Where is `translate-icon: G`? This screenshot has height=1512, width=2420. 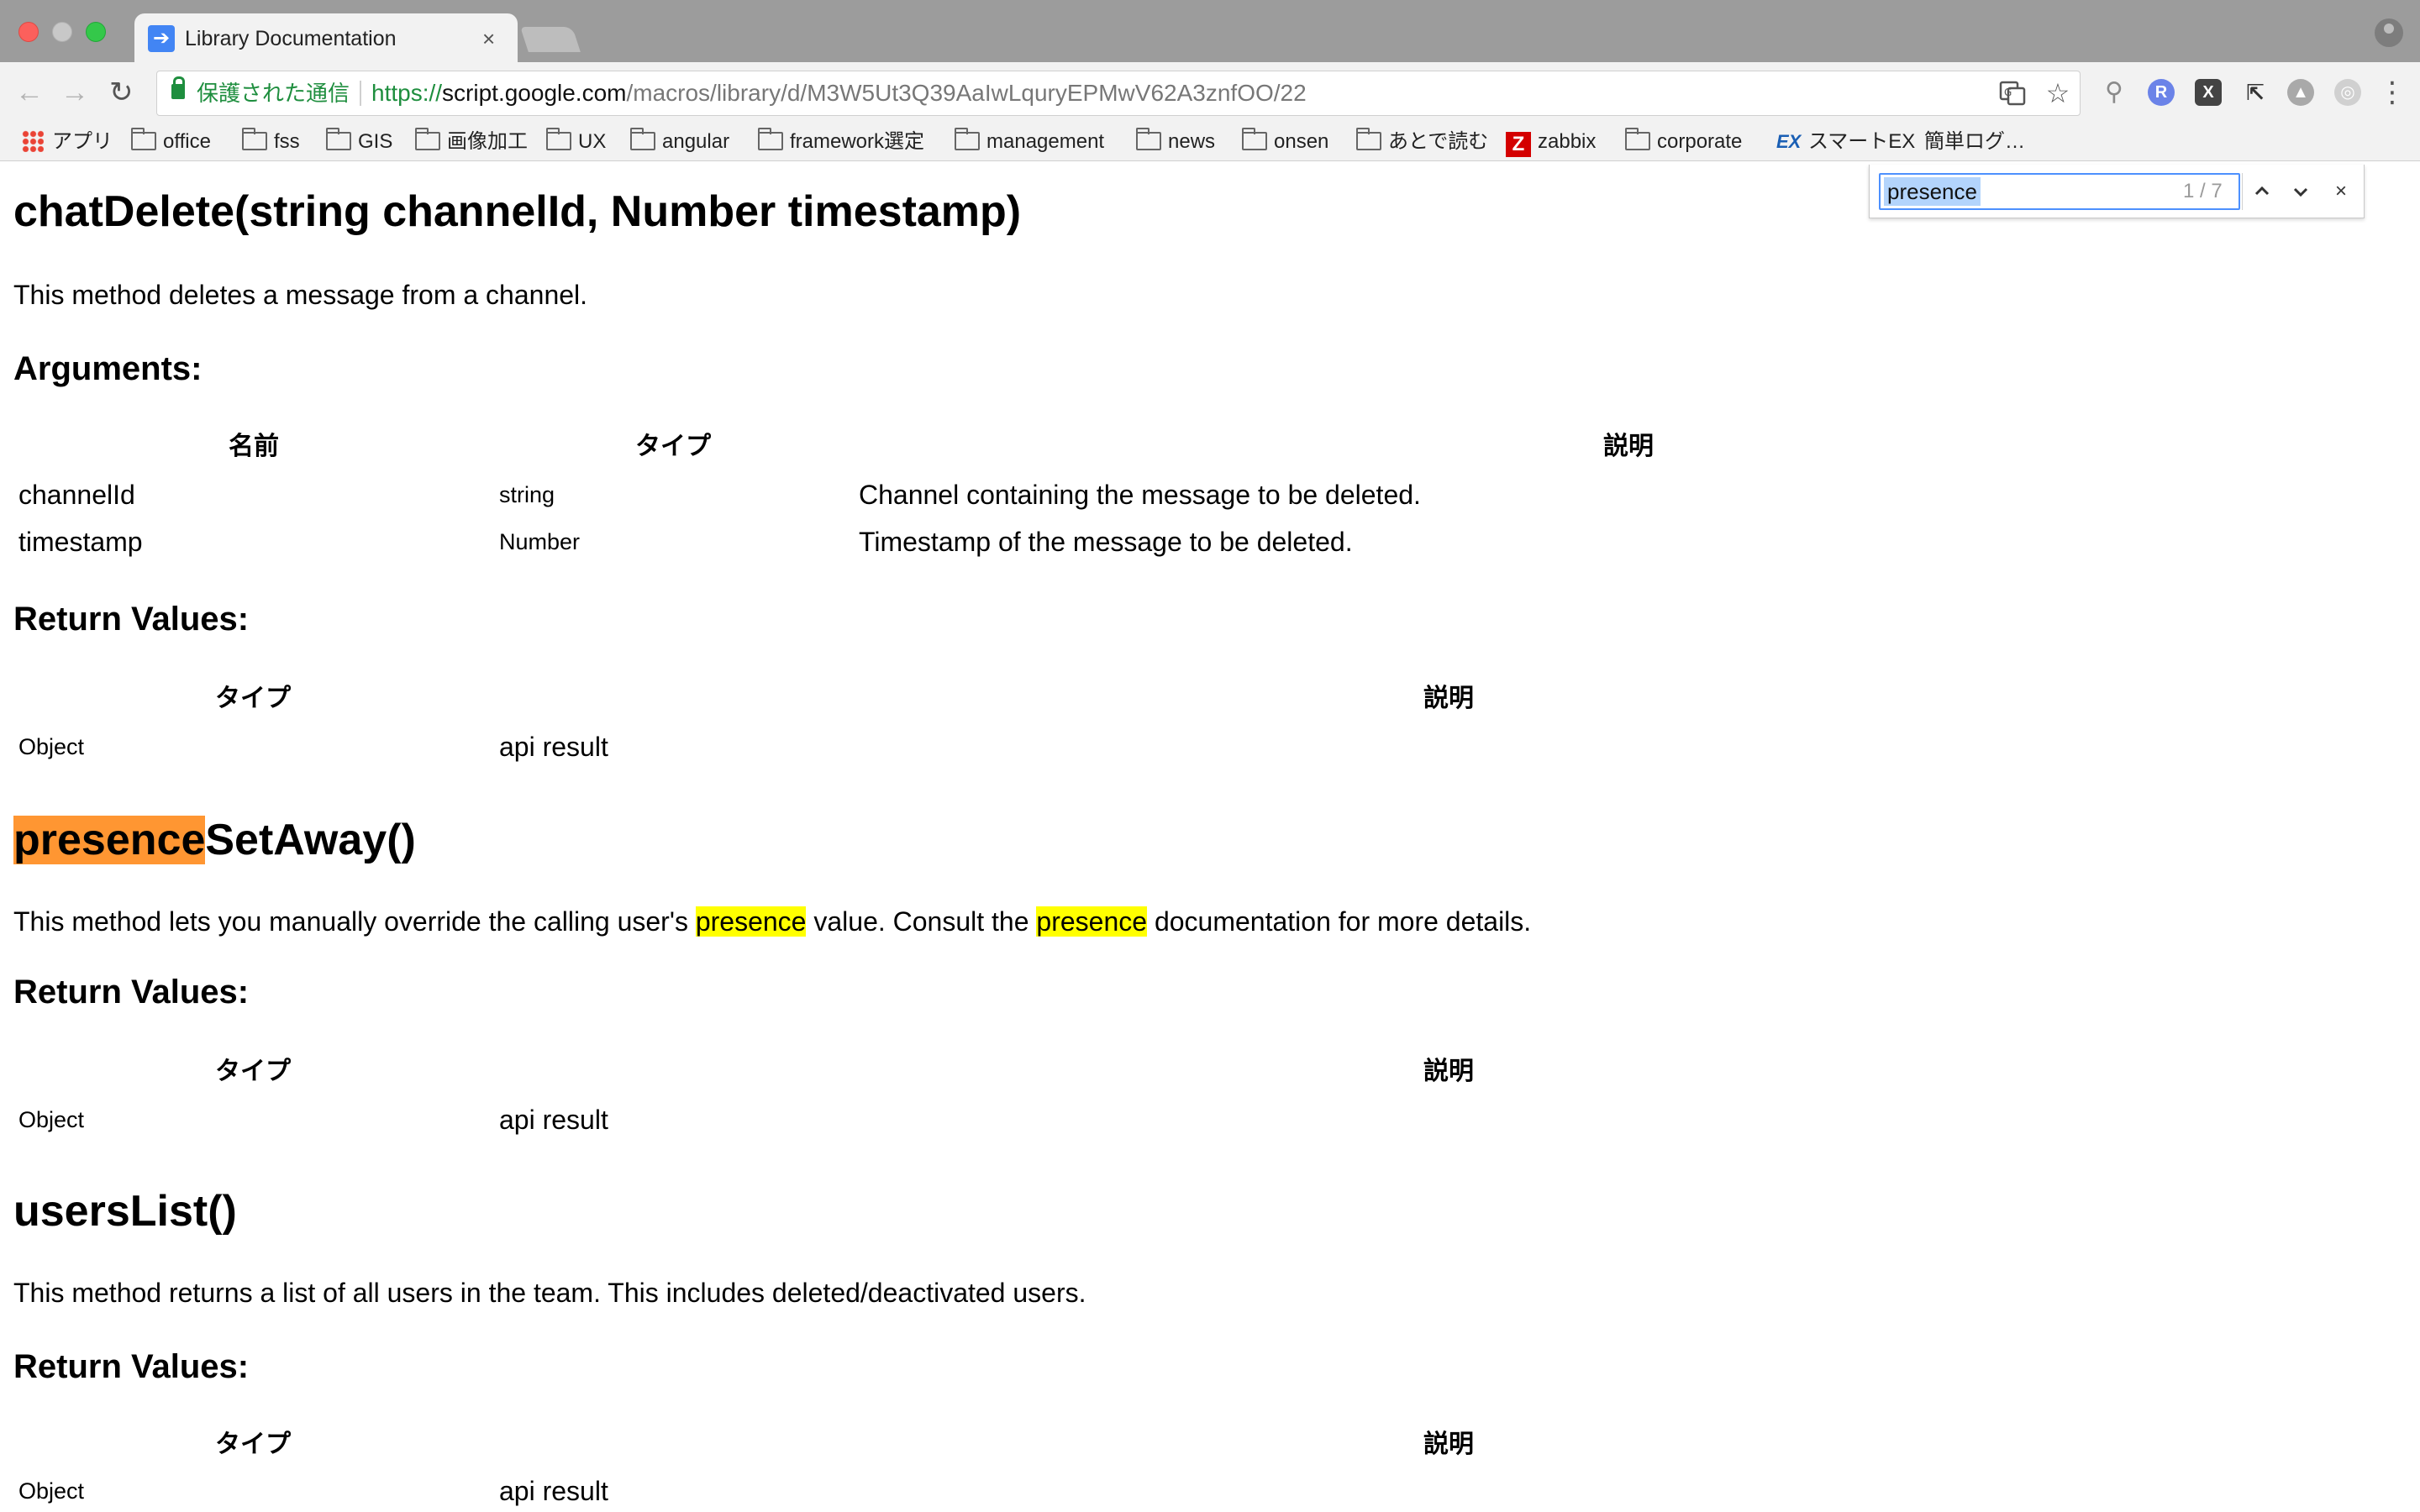
translate-icon: G is located at coordinates (2012, 93).